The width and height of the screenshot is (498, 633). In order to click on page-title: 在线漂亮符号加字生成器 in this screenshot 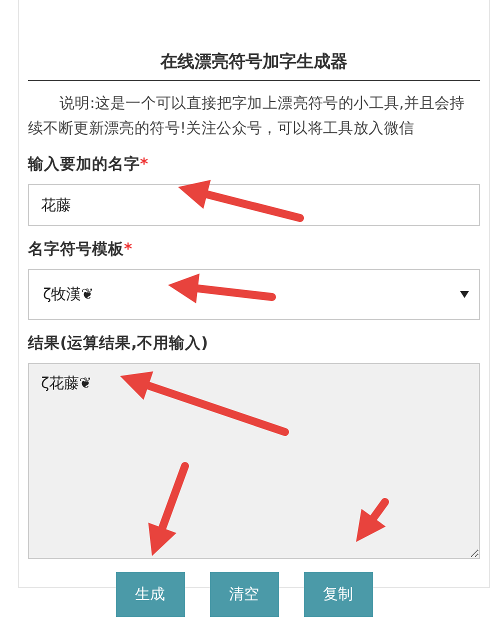, I will do `click(254, 65)`.